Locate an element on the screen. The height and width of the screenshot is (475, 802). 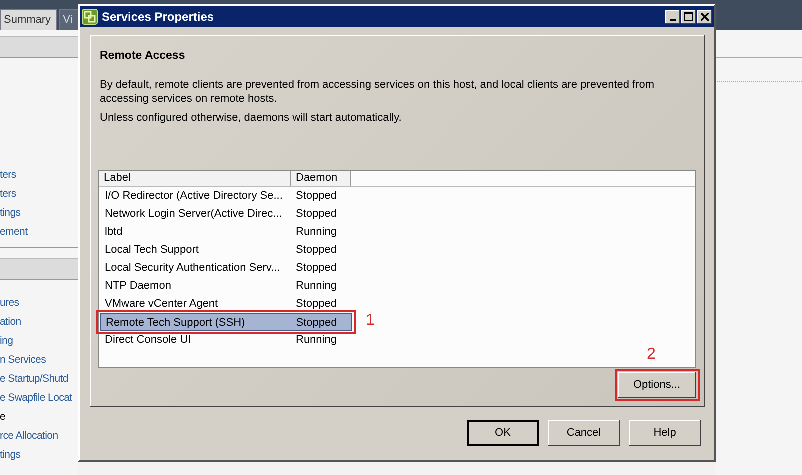
selected-row: Remote Tech Support (SSH) Stopped is located at coordinates (226, 322).